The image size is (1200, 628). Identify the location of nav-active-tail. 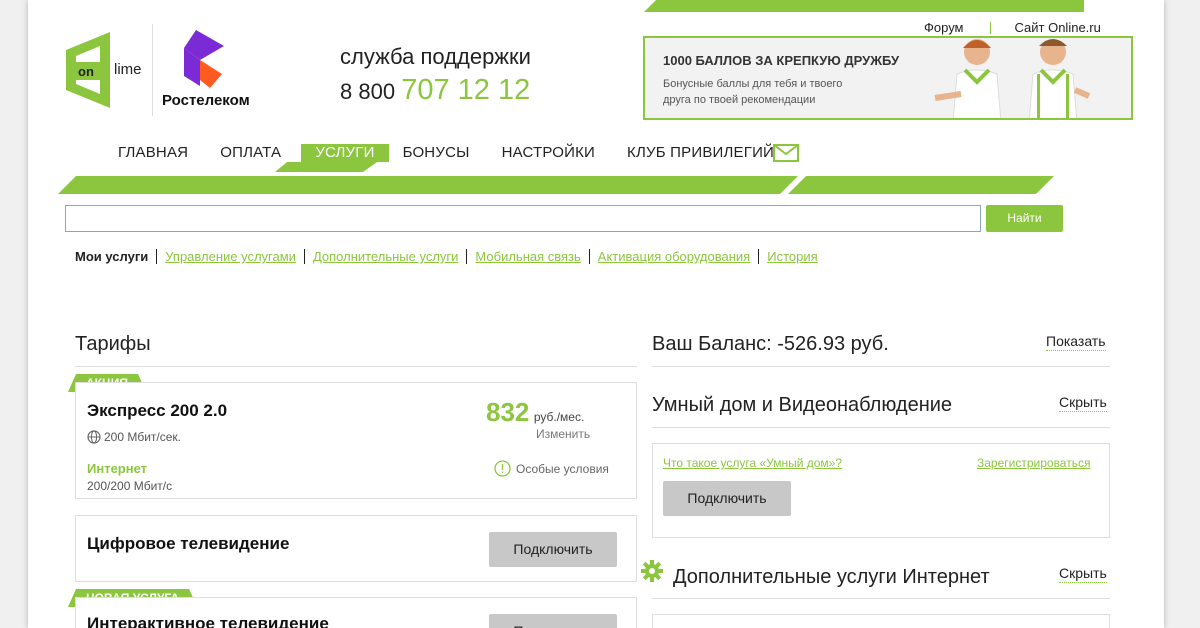
(326, 167).